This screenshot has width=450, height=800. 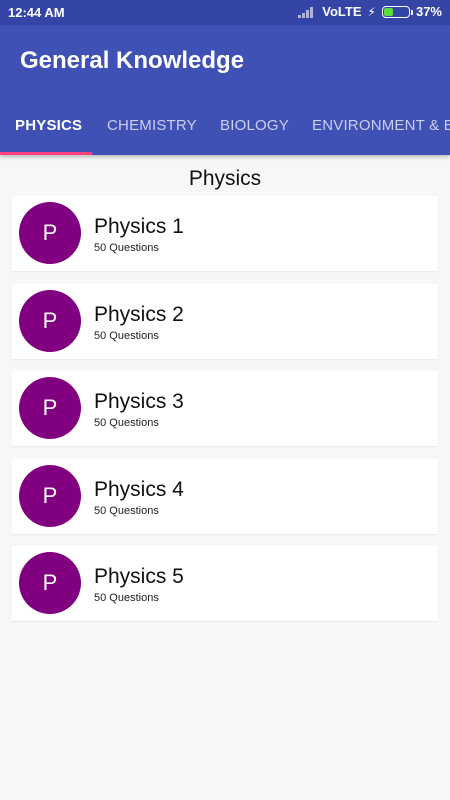 I want to click on battery-icon, so click(x=397, y=11).